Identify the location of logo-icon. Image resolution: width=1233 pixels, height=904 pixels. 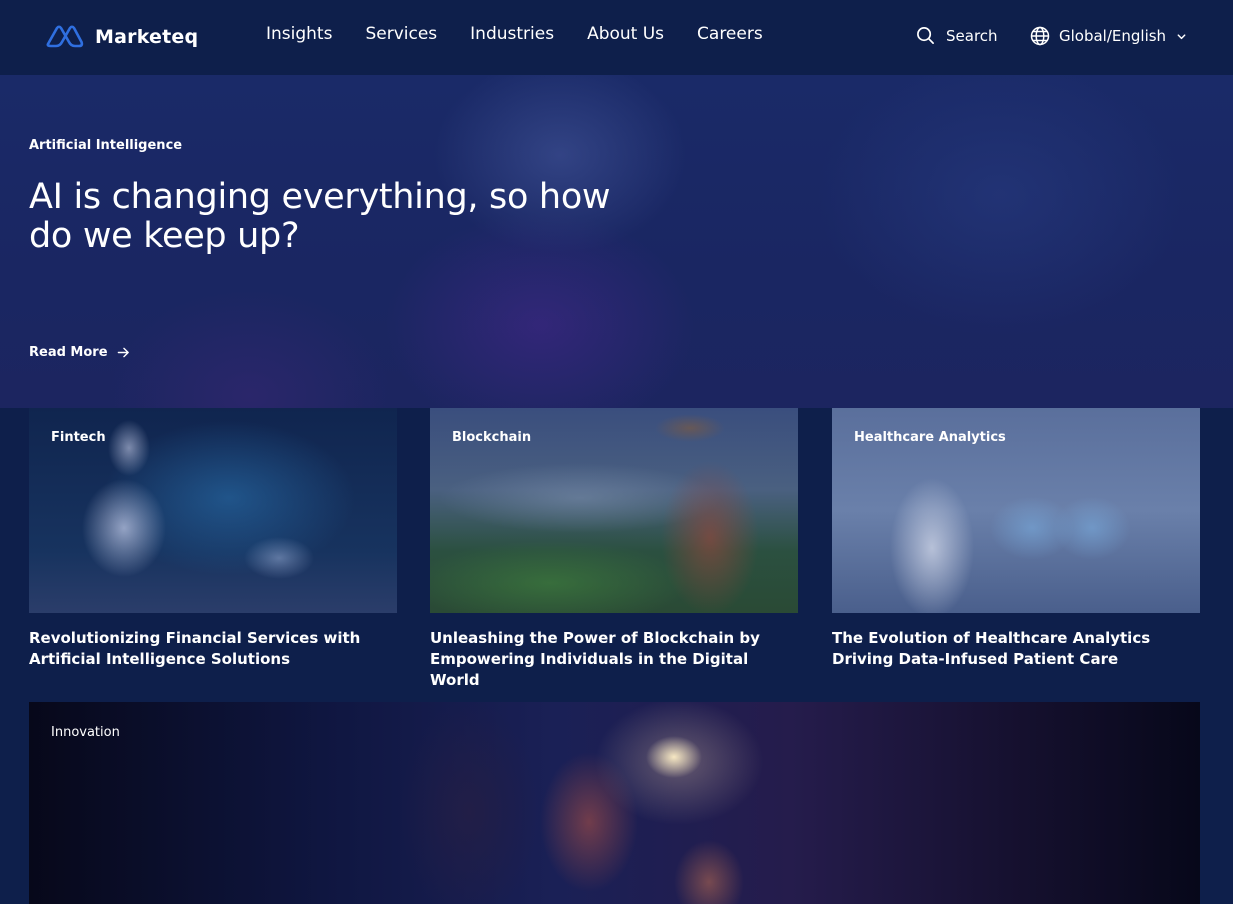
(65, 36).